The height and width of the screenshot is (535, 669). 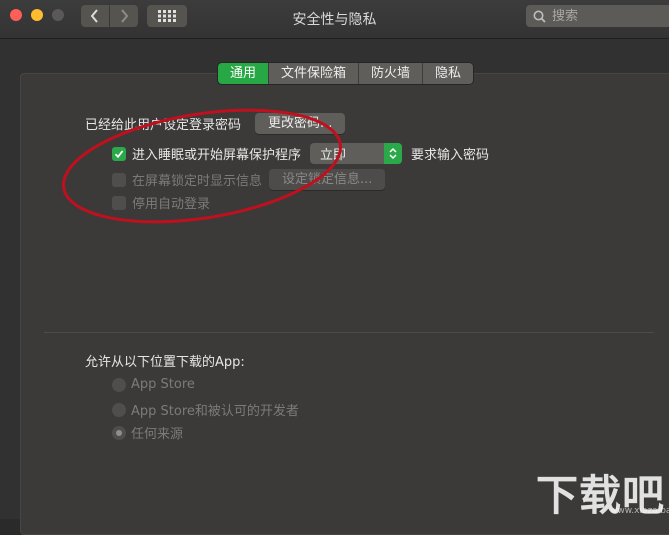 I want to click on tab-privacy: 隐私, so click(x=448, y=73).